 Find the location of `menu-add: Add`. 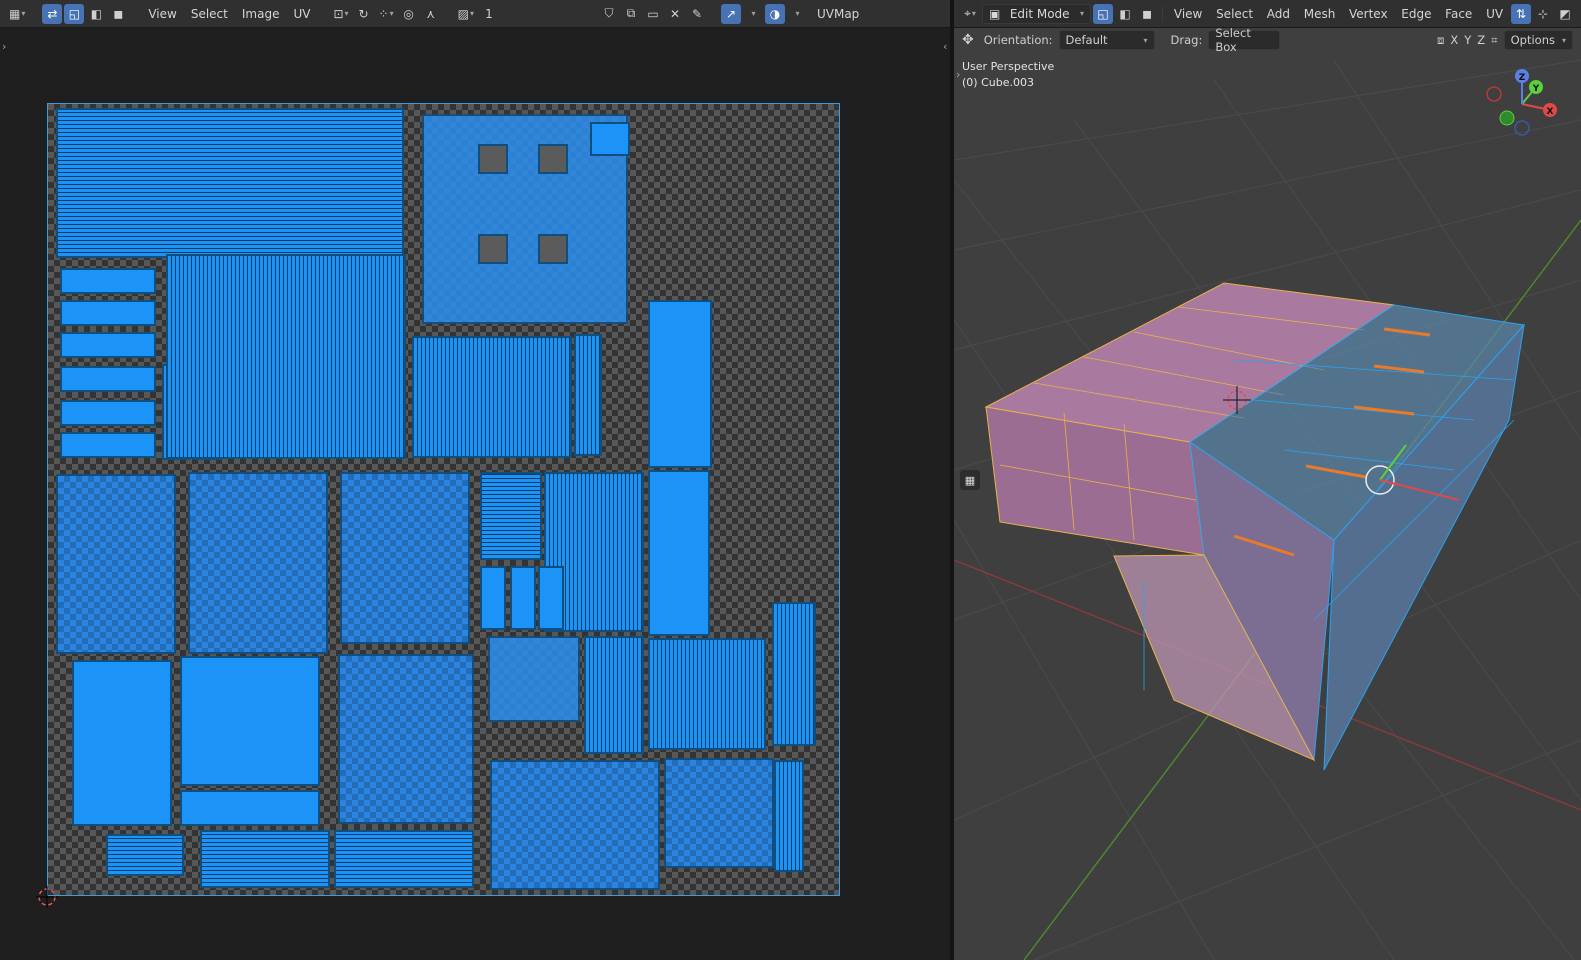

menu-add: Add is located at coordinates (1278, 14).